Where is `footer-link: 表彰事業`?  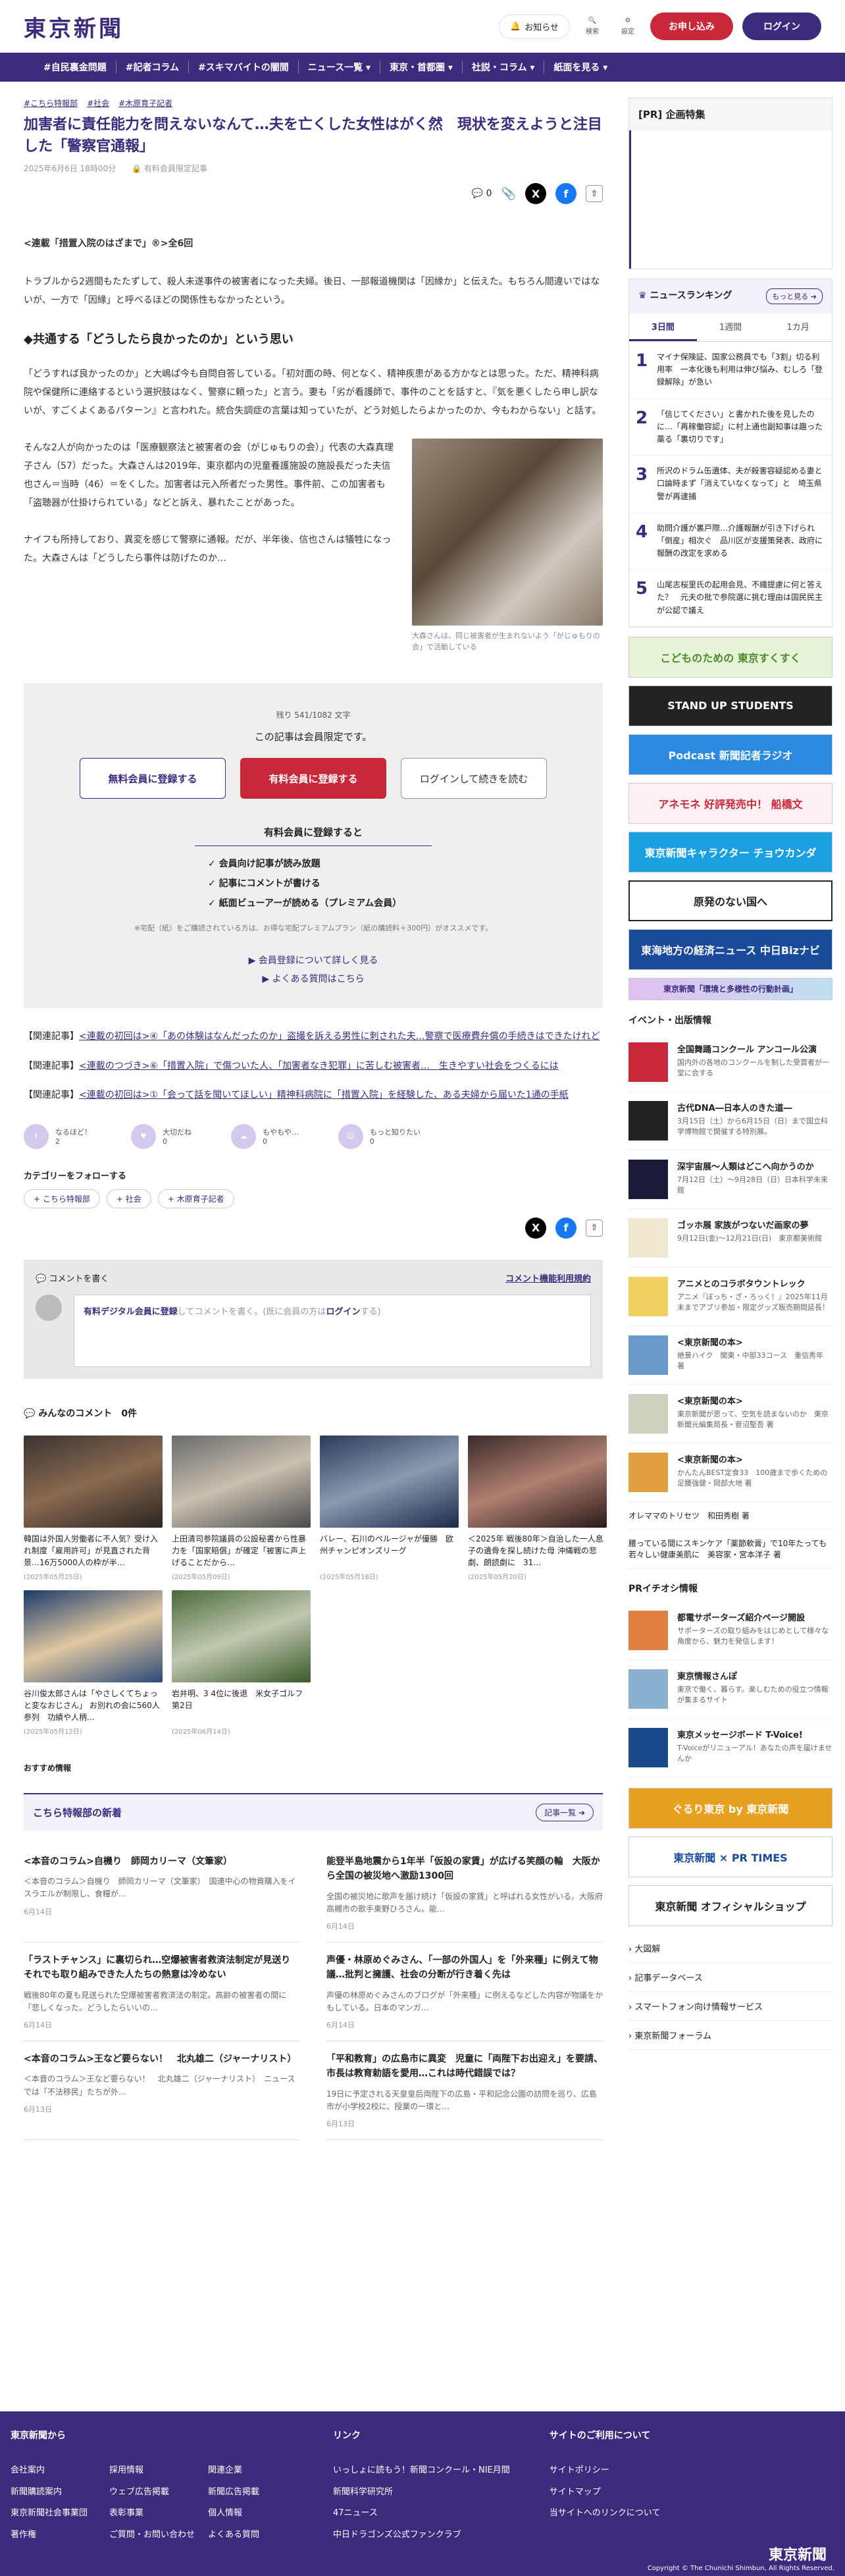
footer-link: 表彰事業 is located at coordinates (152, 2514).